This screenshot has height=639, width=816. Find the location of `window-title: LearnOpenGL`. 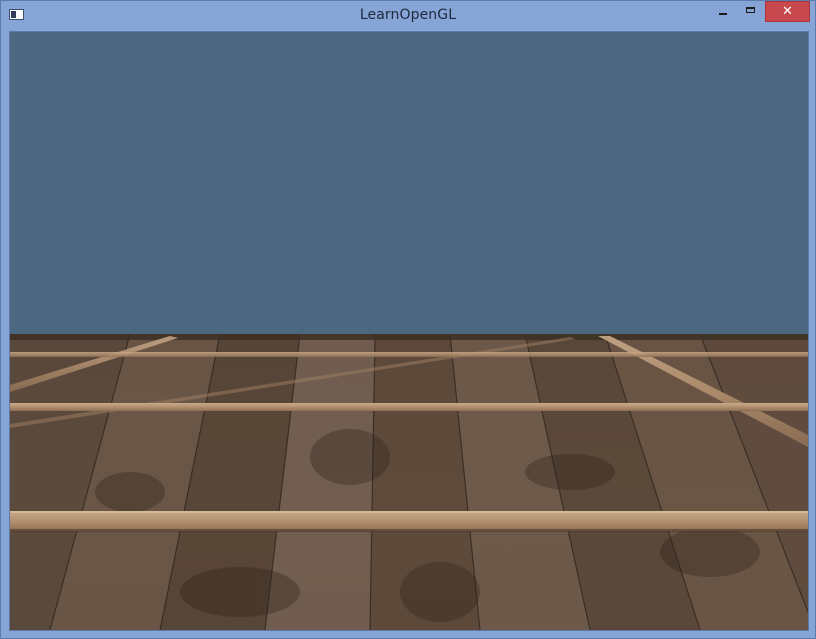

window-title: LearnOpenGL is located at coordinates (408, 15).